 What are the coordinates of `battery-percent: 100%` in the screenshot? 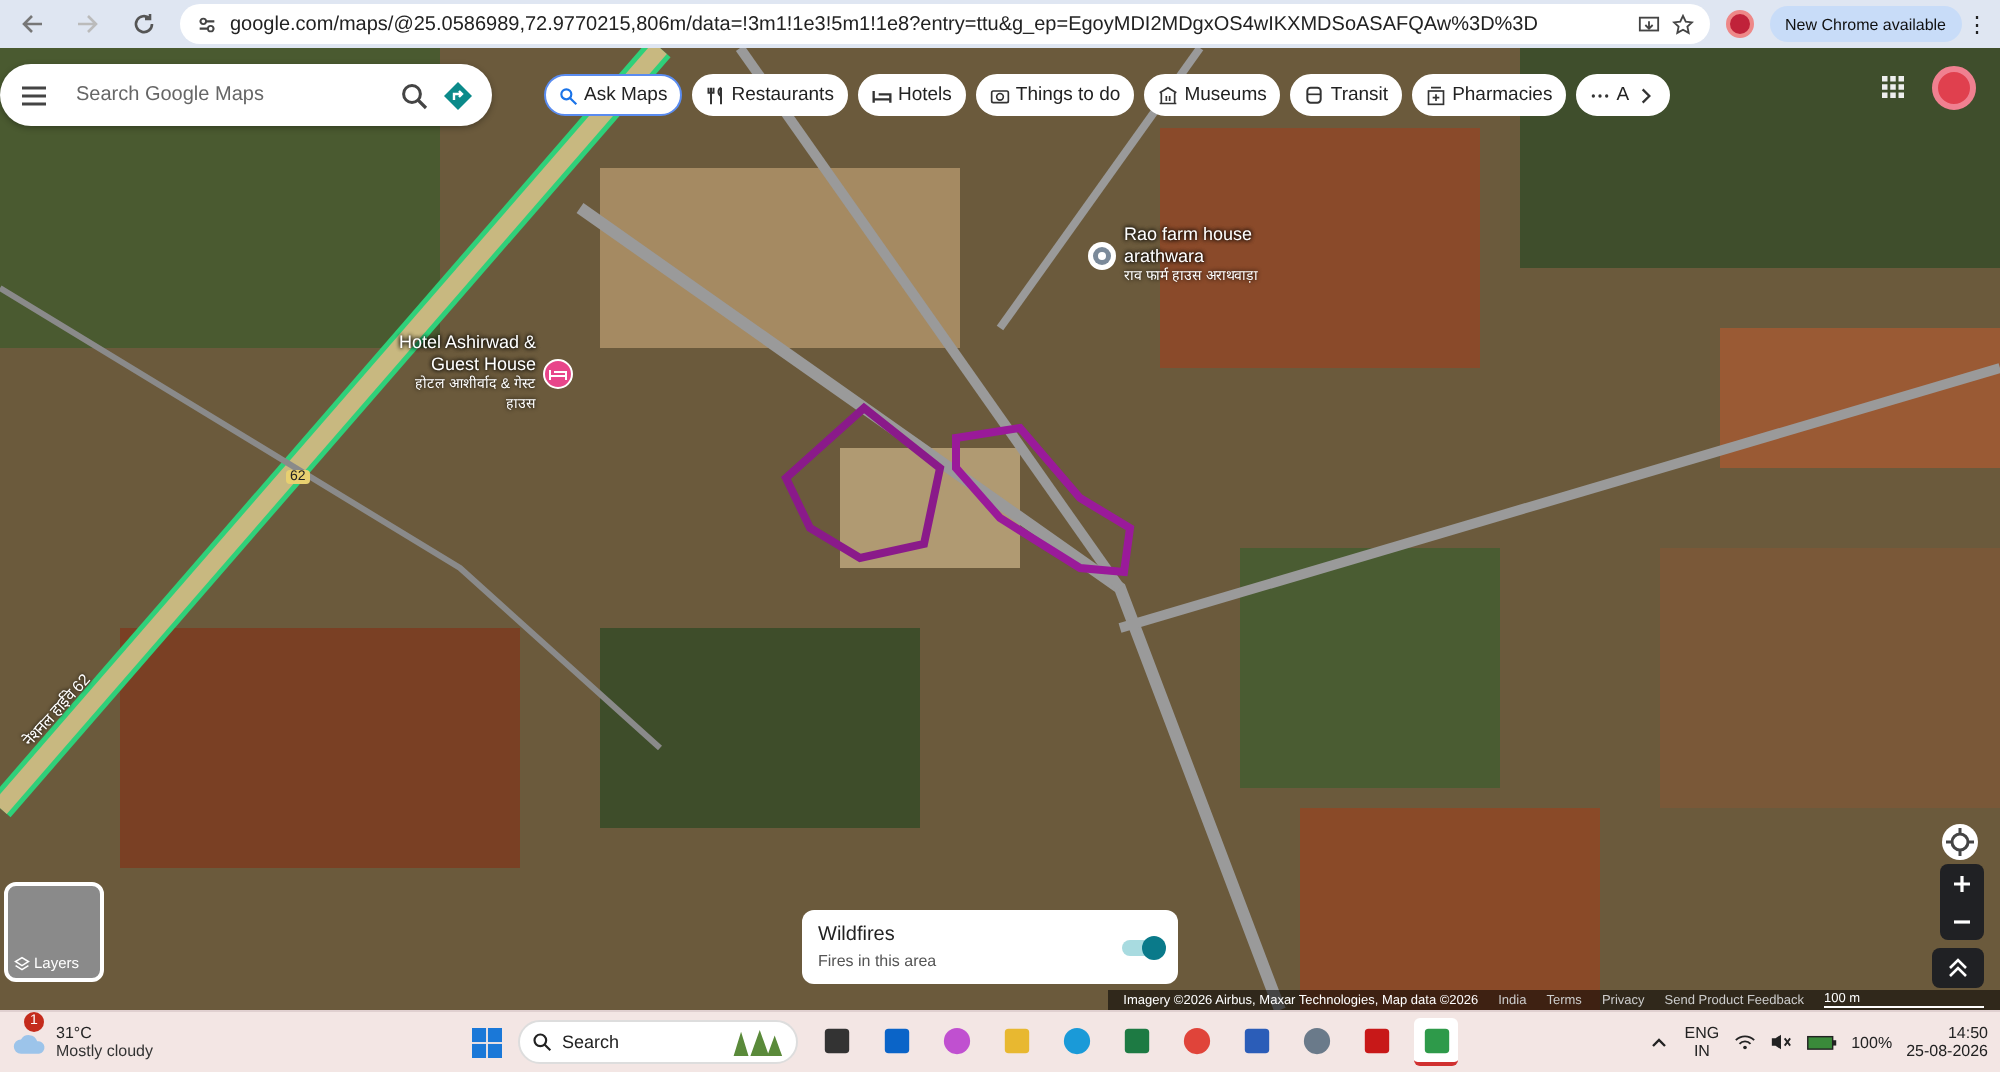 It's located at (1872, 1042).